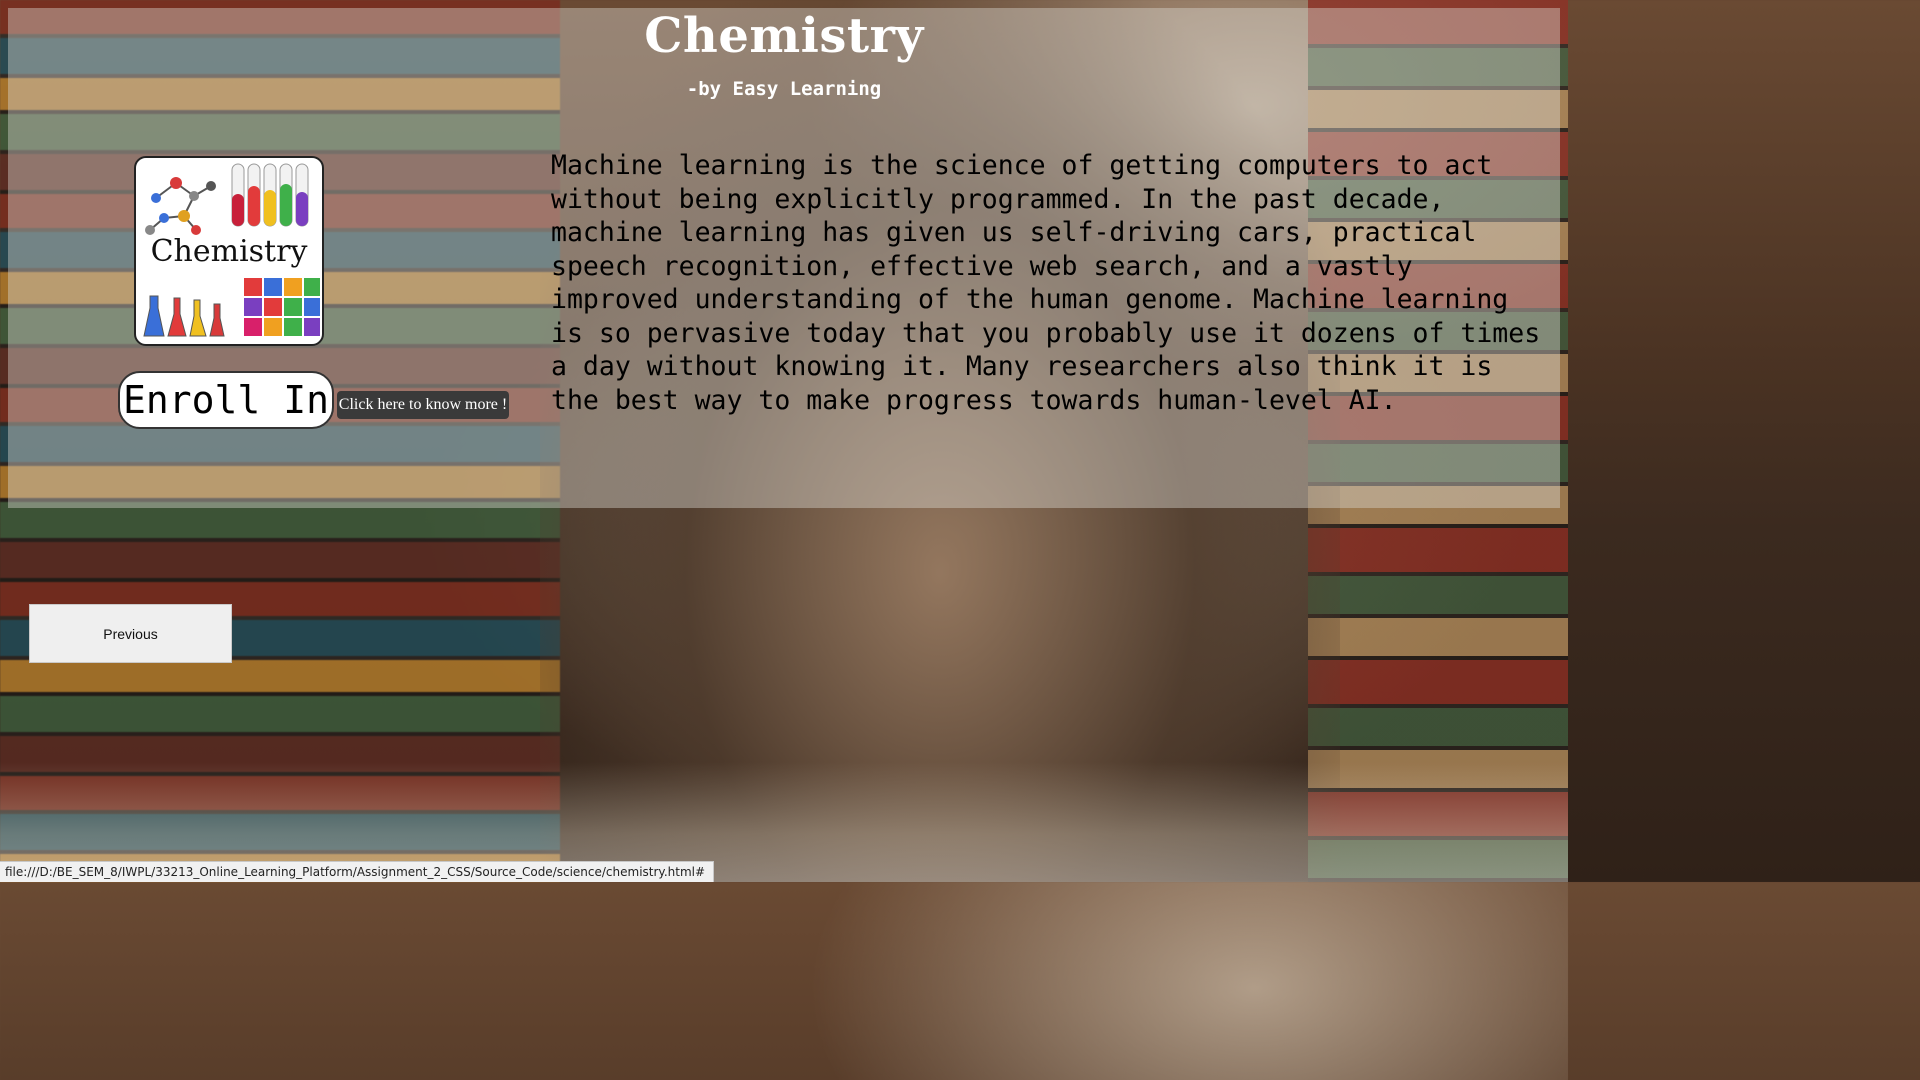 The width and height of the screenshot is (1920, 1080). Describe the element at coordinates (226, 400) in the screenshot. I see `enroll-button: Enroll In` at that location.